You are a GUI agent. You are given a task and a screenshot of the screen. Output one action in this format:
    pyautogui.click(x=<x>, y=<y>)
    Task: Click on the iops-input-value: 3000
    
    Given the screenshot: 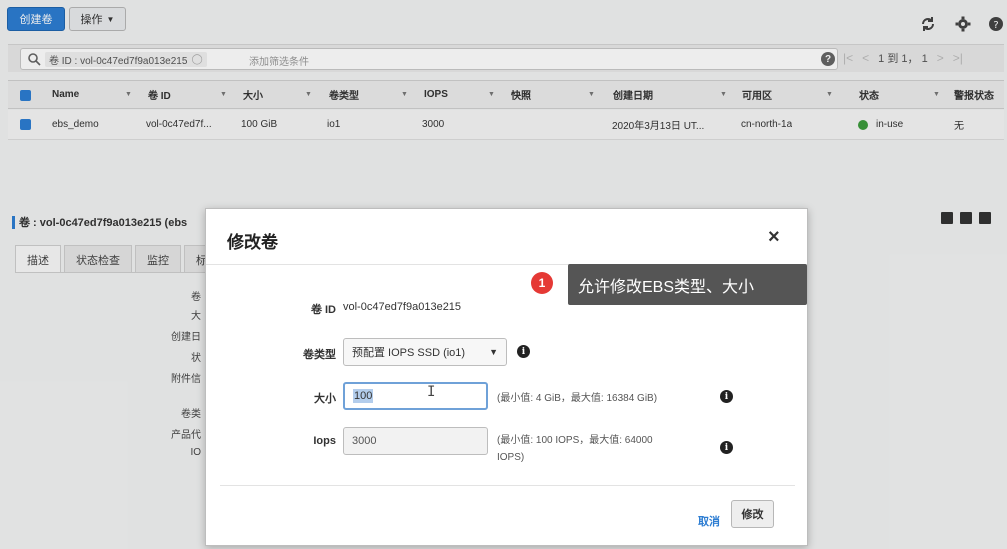 What is the action you would take?
    pyautogui.click(x=364, y=441)
    